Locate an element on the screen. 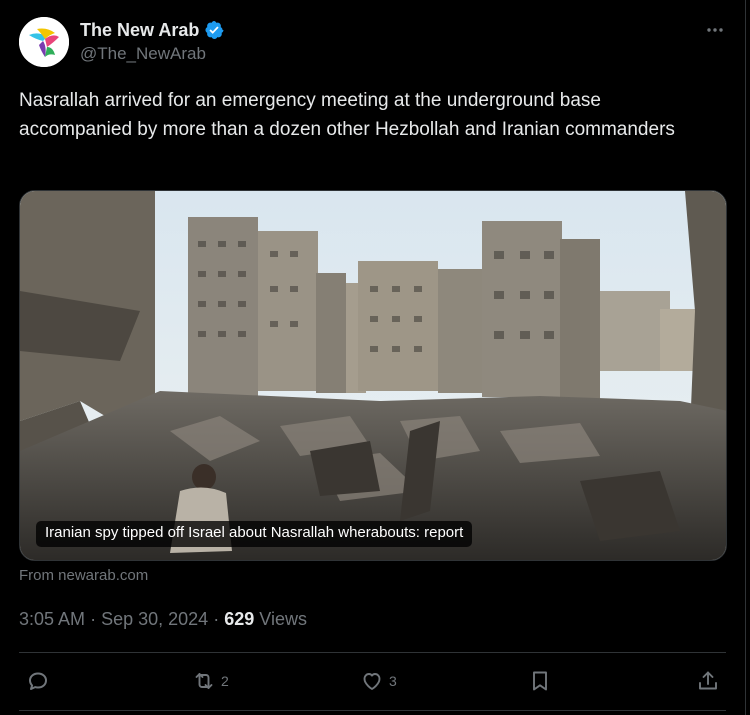 The width and height of the screenshot is (750, 715). share-button is located at coordinates (708, 681).